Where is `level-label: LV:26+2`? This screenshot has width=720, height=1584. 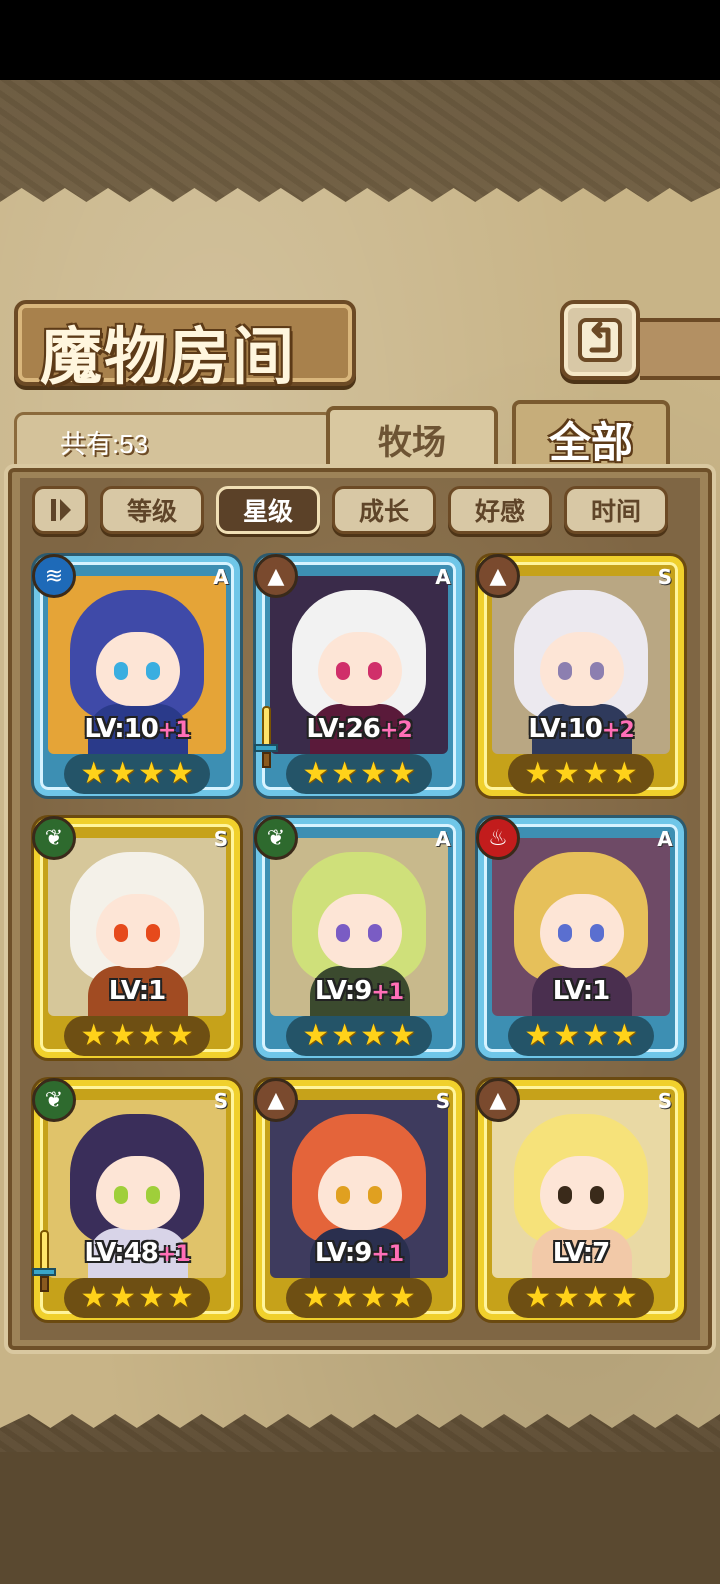 level-label: LV:26+2 is located at coordinates (359, 729).